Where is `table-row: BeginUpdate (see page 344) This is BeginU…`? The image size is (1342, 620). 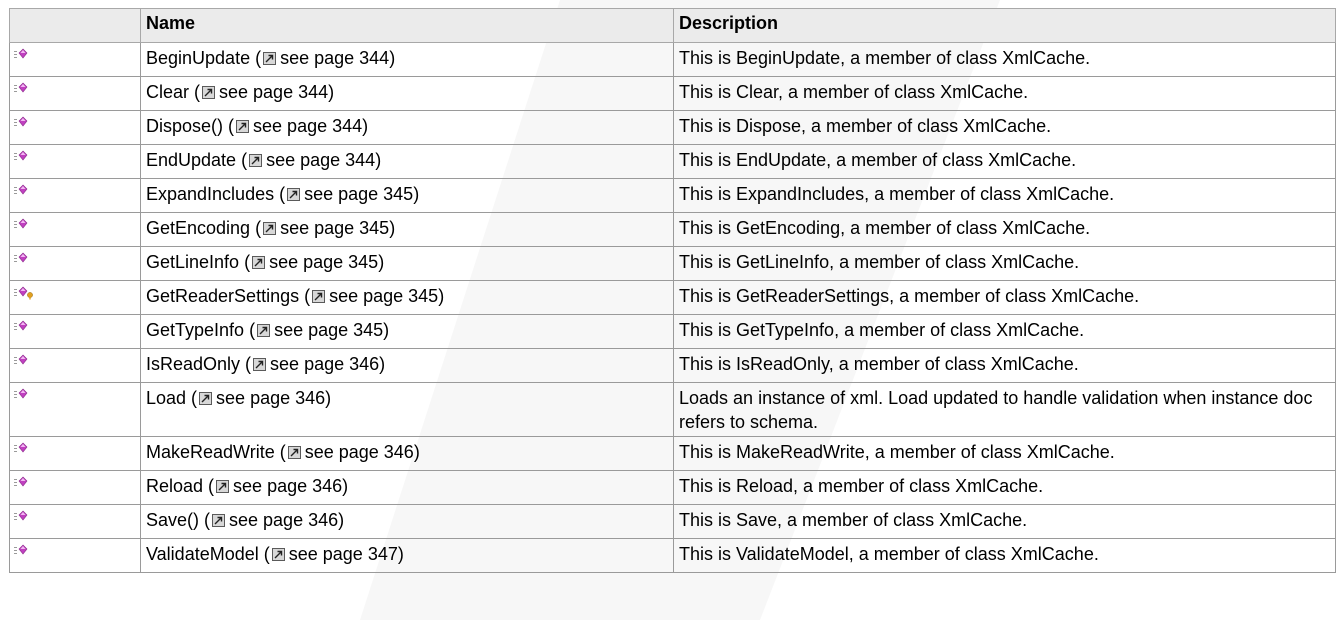
table-row: BeginUpdate (see page 344) This is BeginU… is located at coordinates (672, 59).